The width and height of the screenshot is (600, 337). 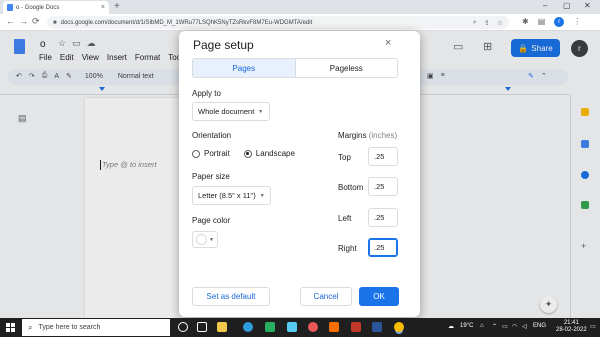 I want to click on portrait-label: Portrait, so click(x=217, y=153).